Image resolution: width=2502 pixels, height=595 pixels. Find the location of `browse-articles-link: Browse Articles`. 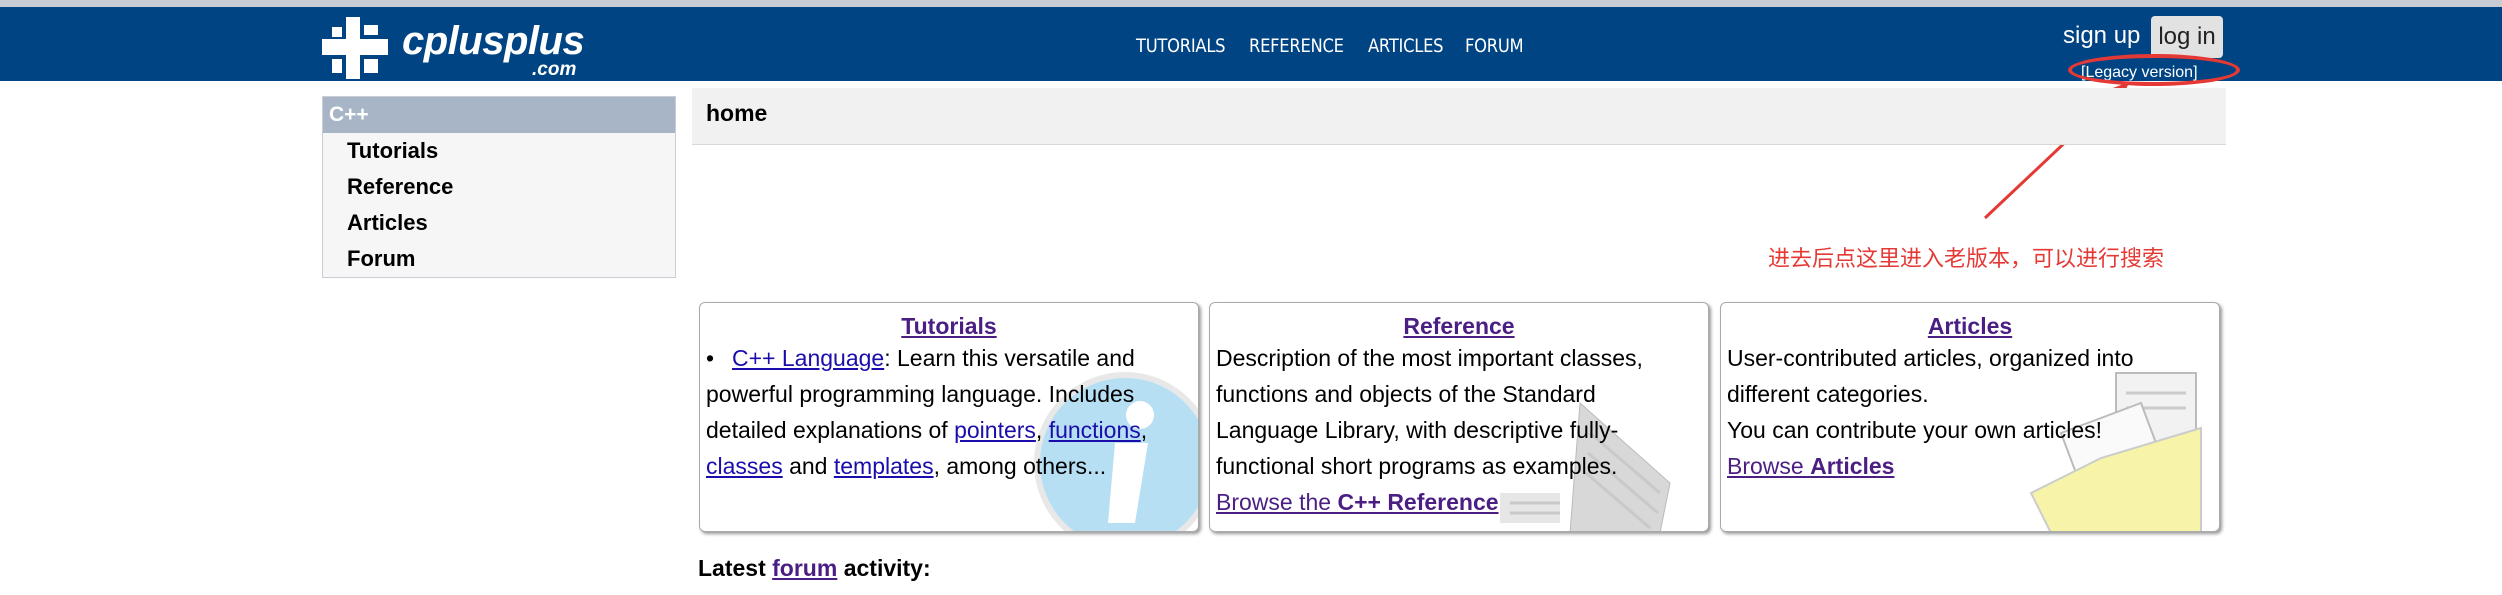

browse-articles-link: Browse Articles is located at coordinates (1810, 466).